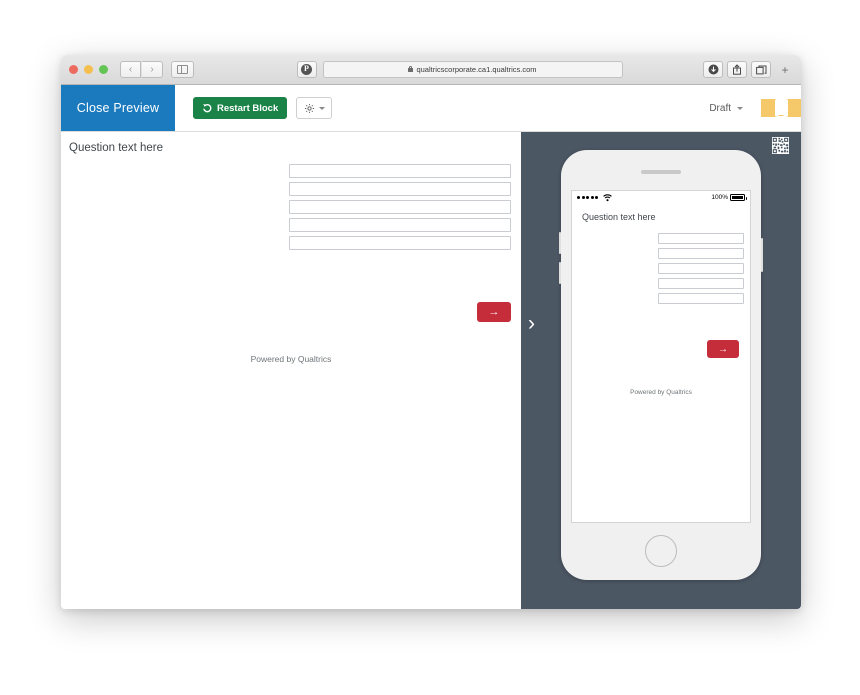  I want to click on phone-speaker, so click(661, 172).